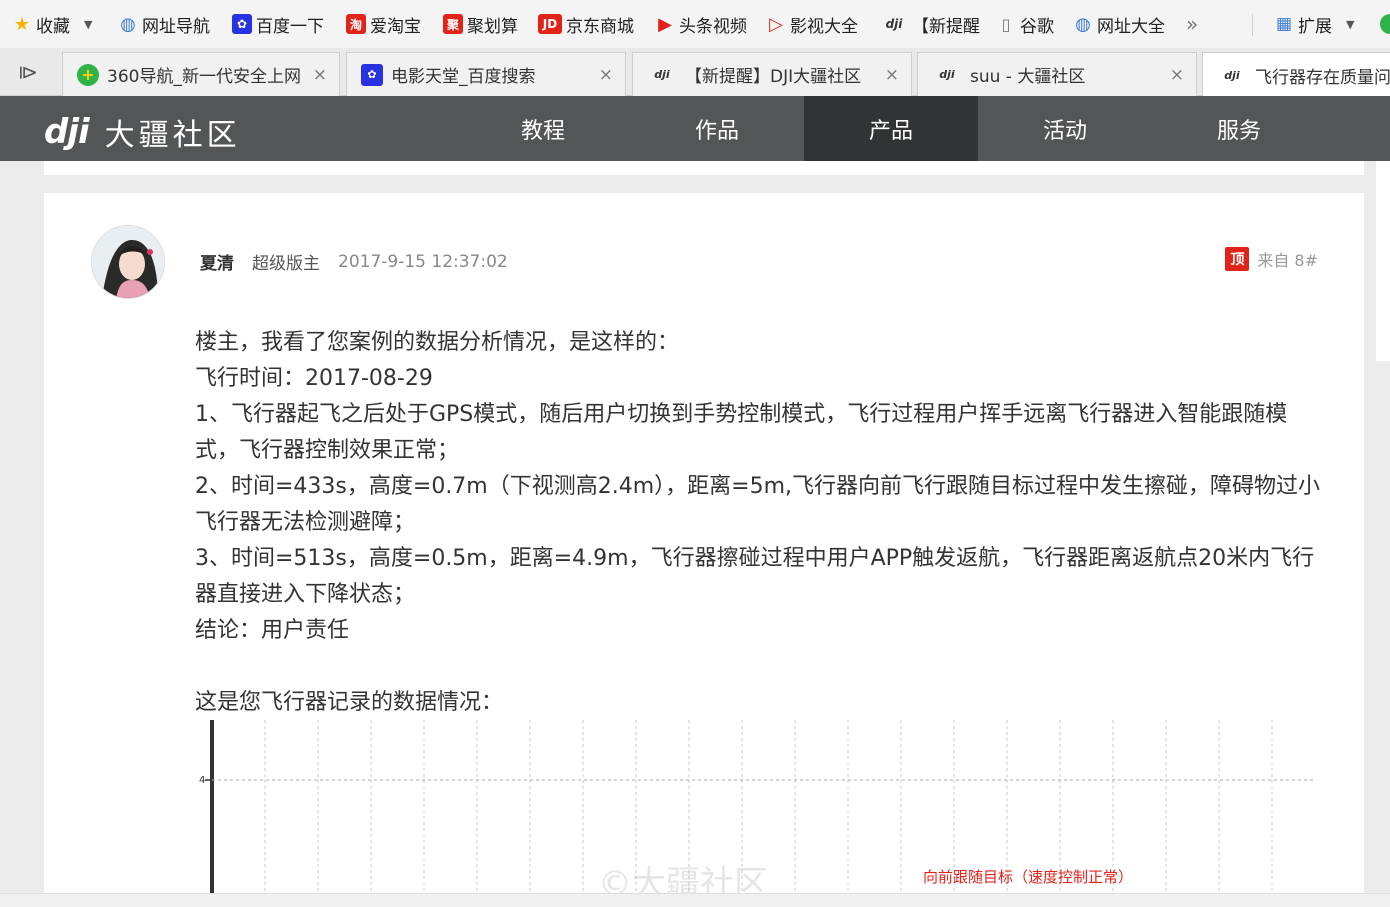 The image size is (1390, 907). I want to click on bookmark-jd: JD 京东商城, so click(586, 24).